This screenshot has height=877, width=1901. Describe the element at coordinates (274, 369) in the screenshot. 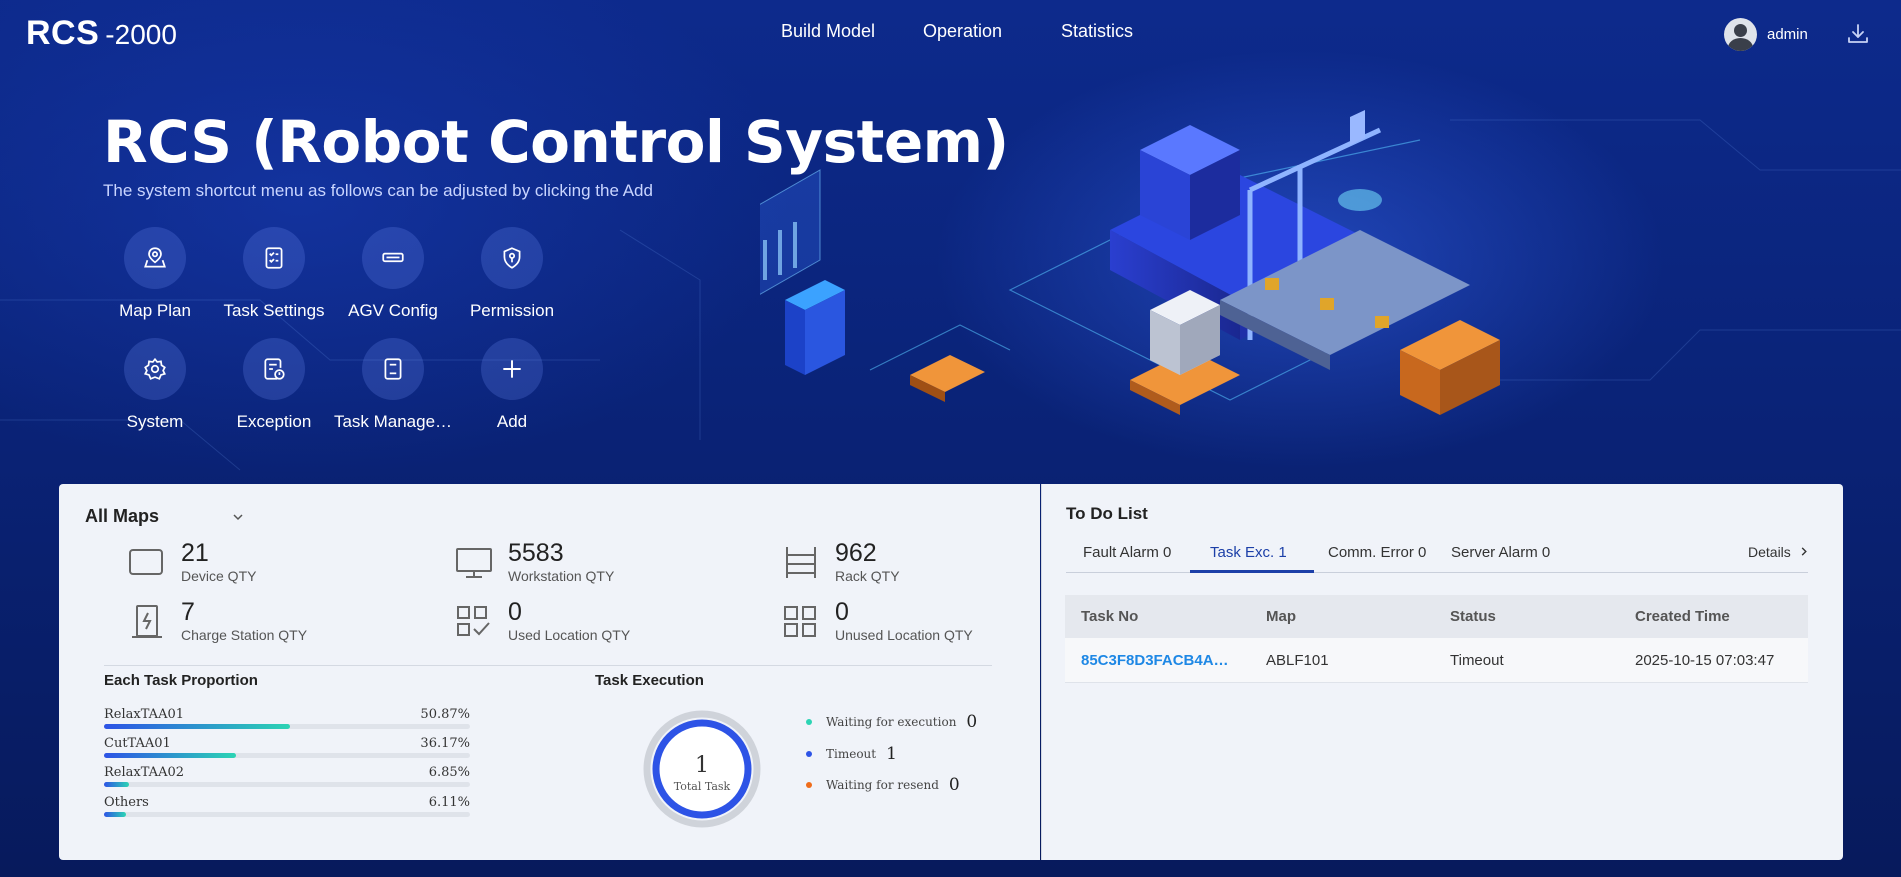

I see `exception-icon` at that location.